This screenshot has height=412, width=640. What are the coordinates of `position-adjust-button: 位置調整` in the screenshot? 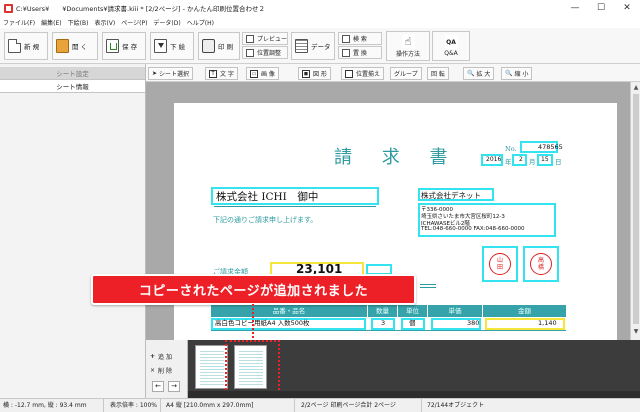 It's located at (265, 52).